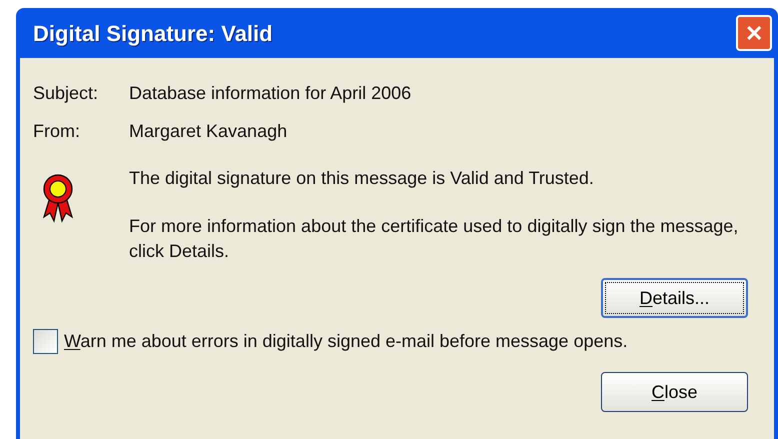 The width and height of the screenshot is (778, 439). I want to click on field-value: Margaret Kavanagh, so click(208, 131).